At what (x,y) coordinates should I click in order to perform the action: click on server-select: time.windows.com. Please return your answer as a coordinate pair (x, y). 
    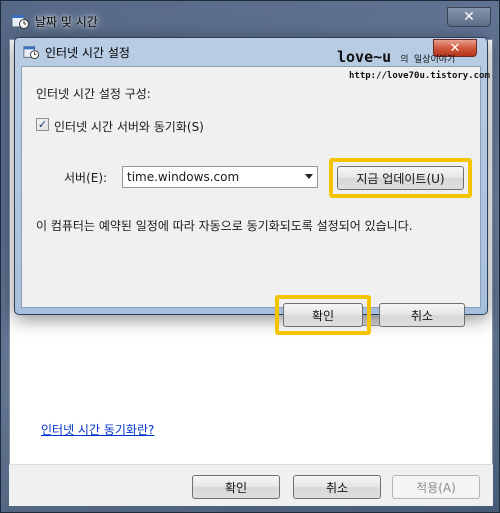
    Looking at the image, I should click on (220, 177).